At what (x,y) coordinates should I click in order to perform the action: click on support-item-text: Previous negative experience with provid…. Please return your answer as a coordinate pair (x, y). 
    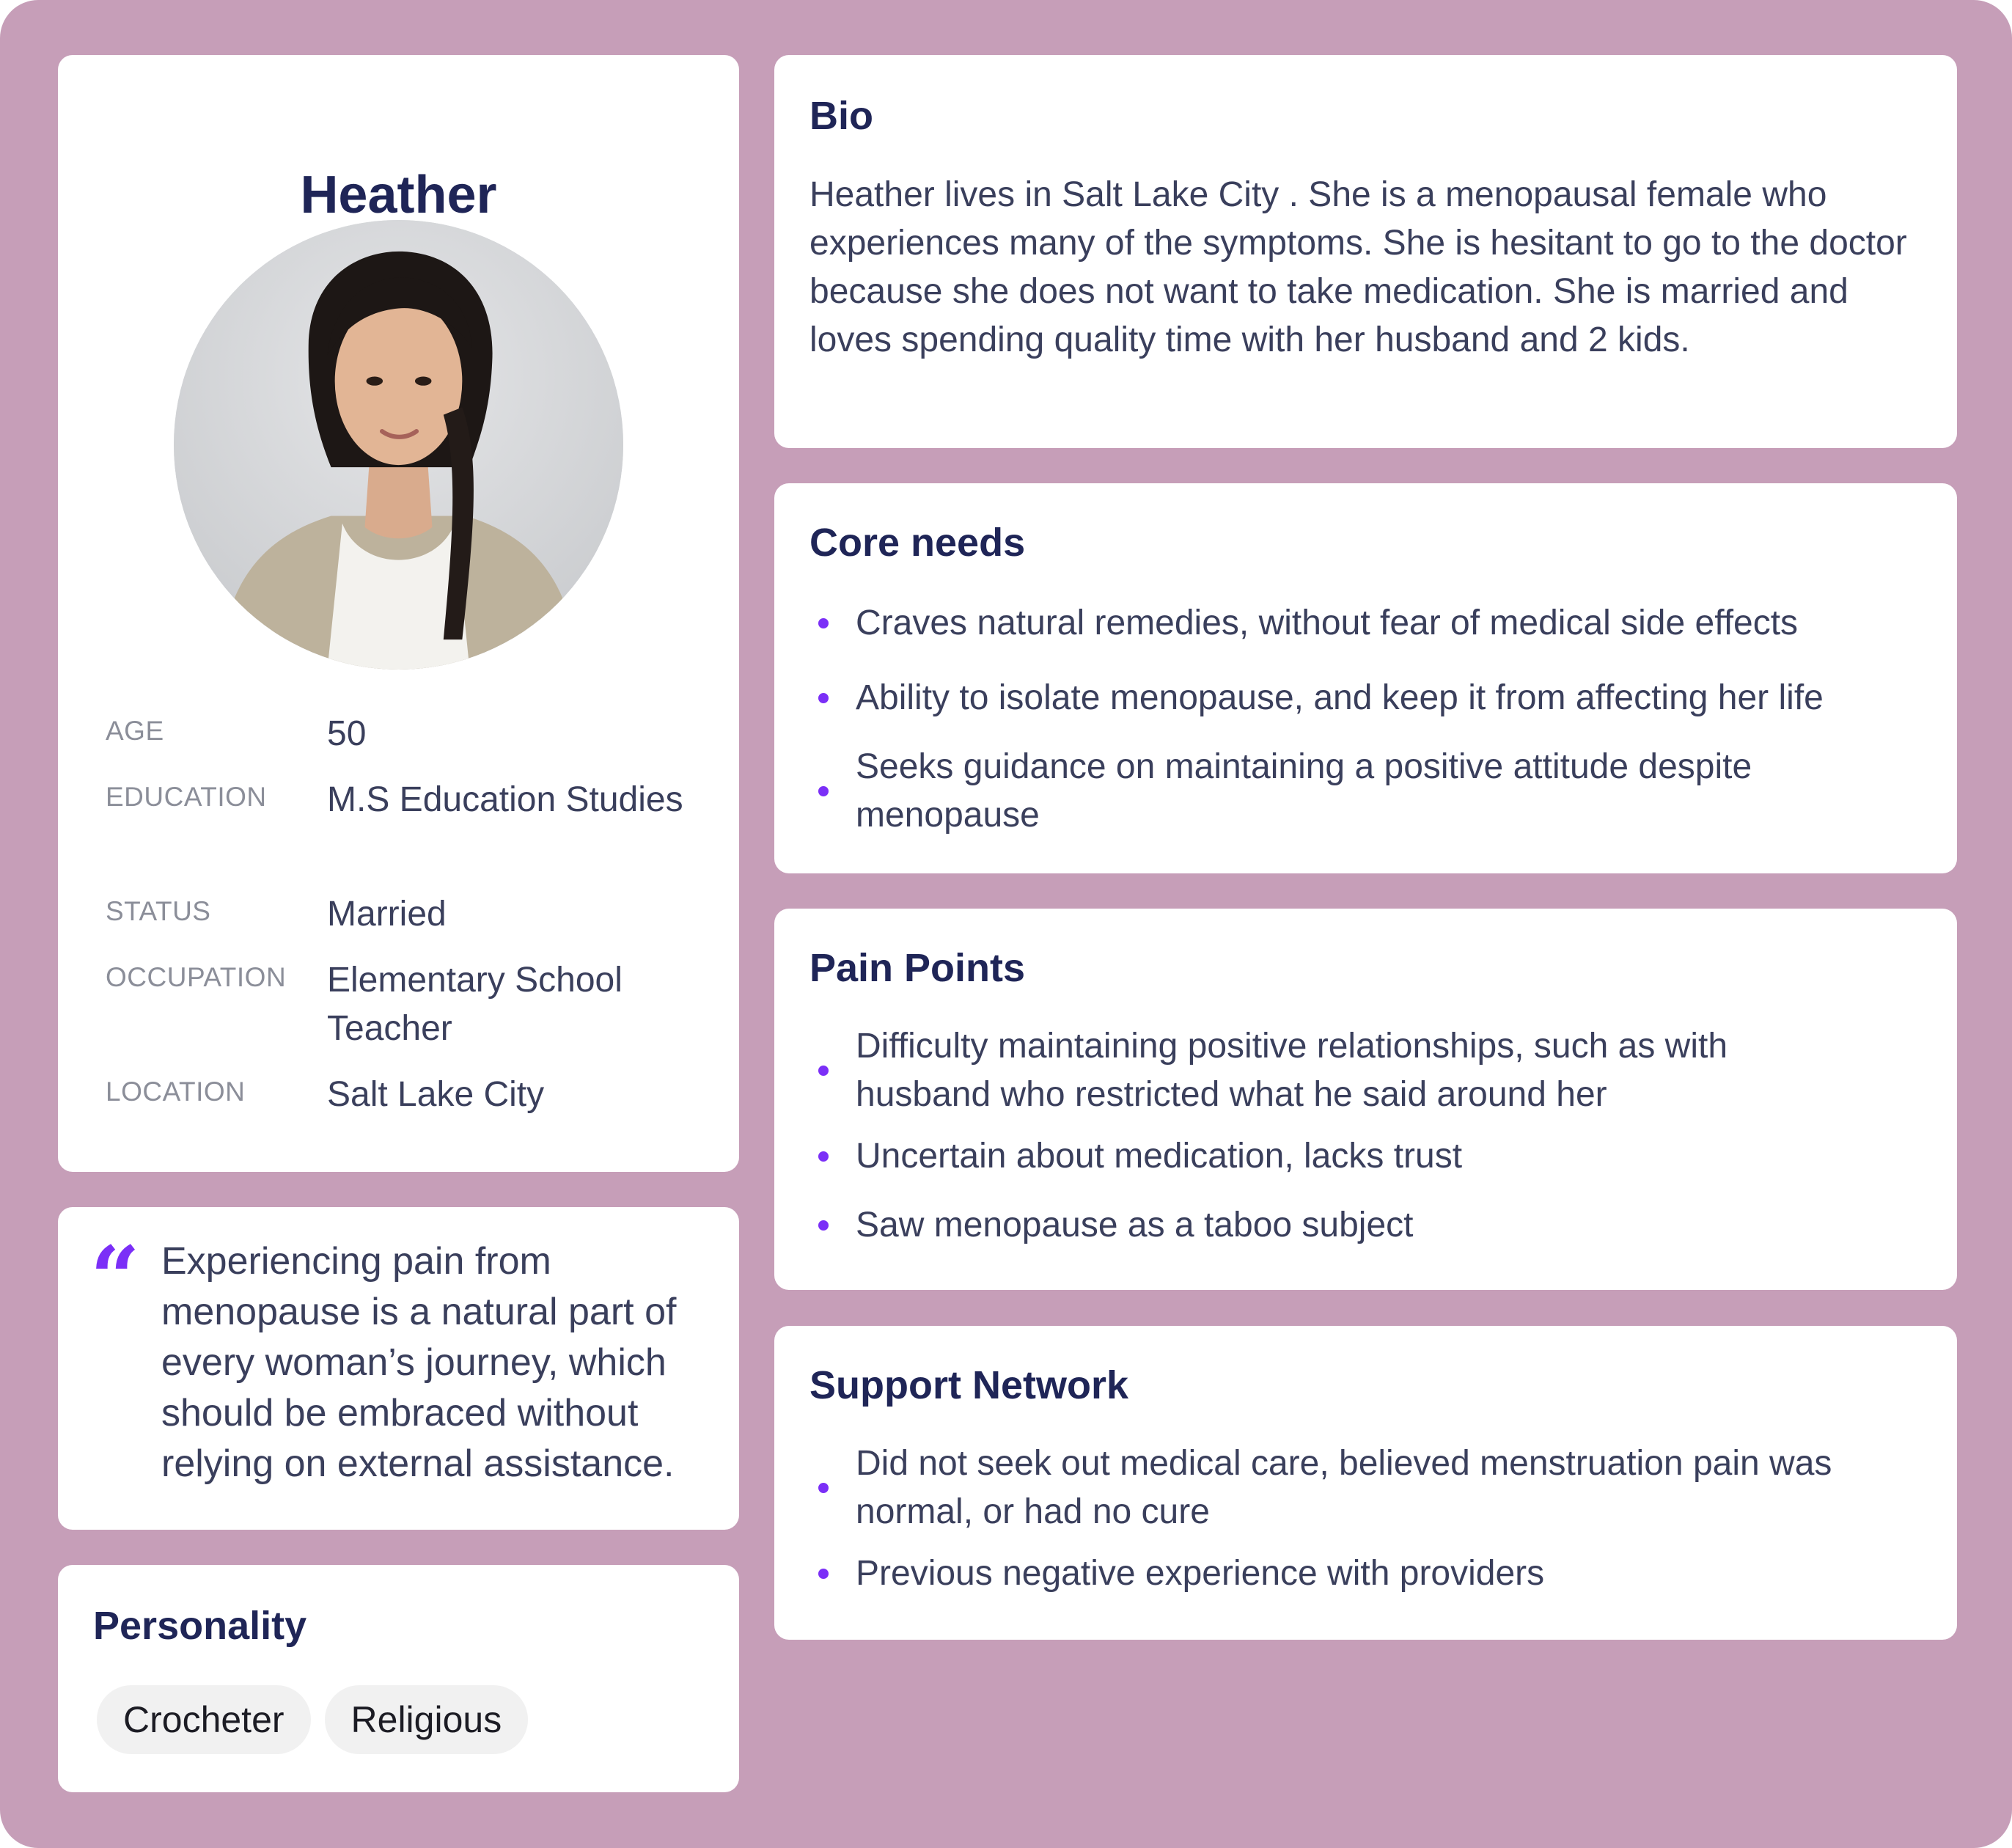
    Looking at the image, I should click on (1200, 1573).